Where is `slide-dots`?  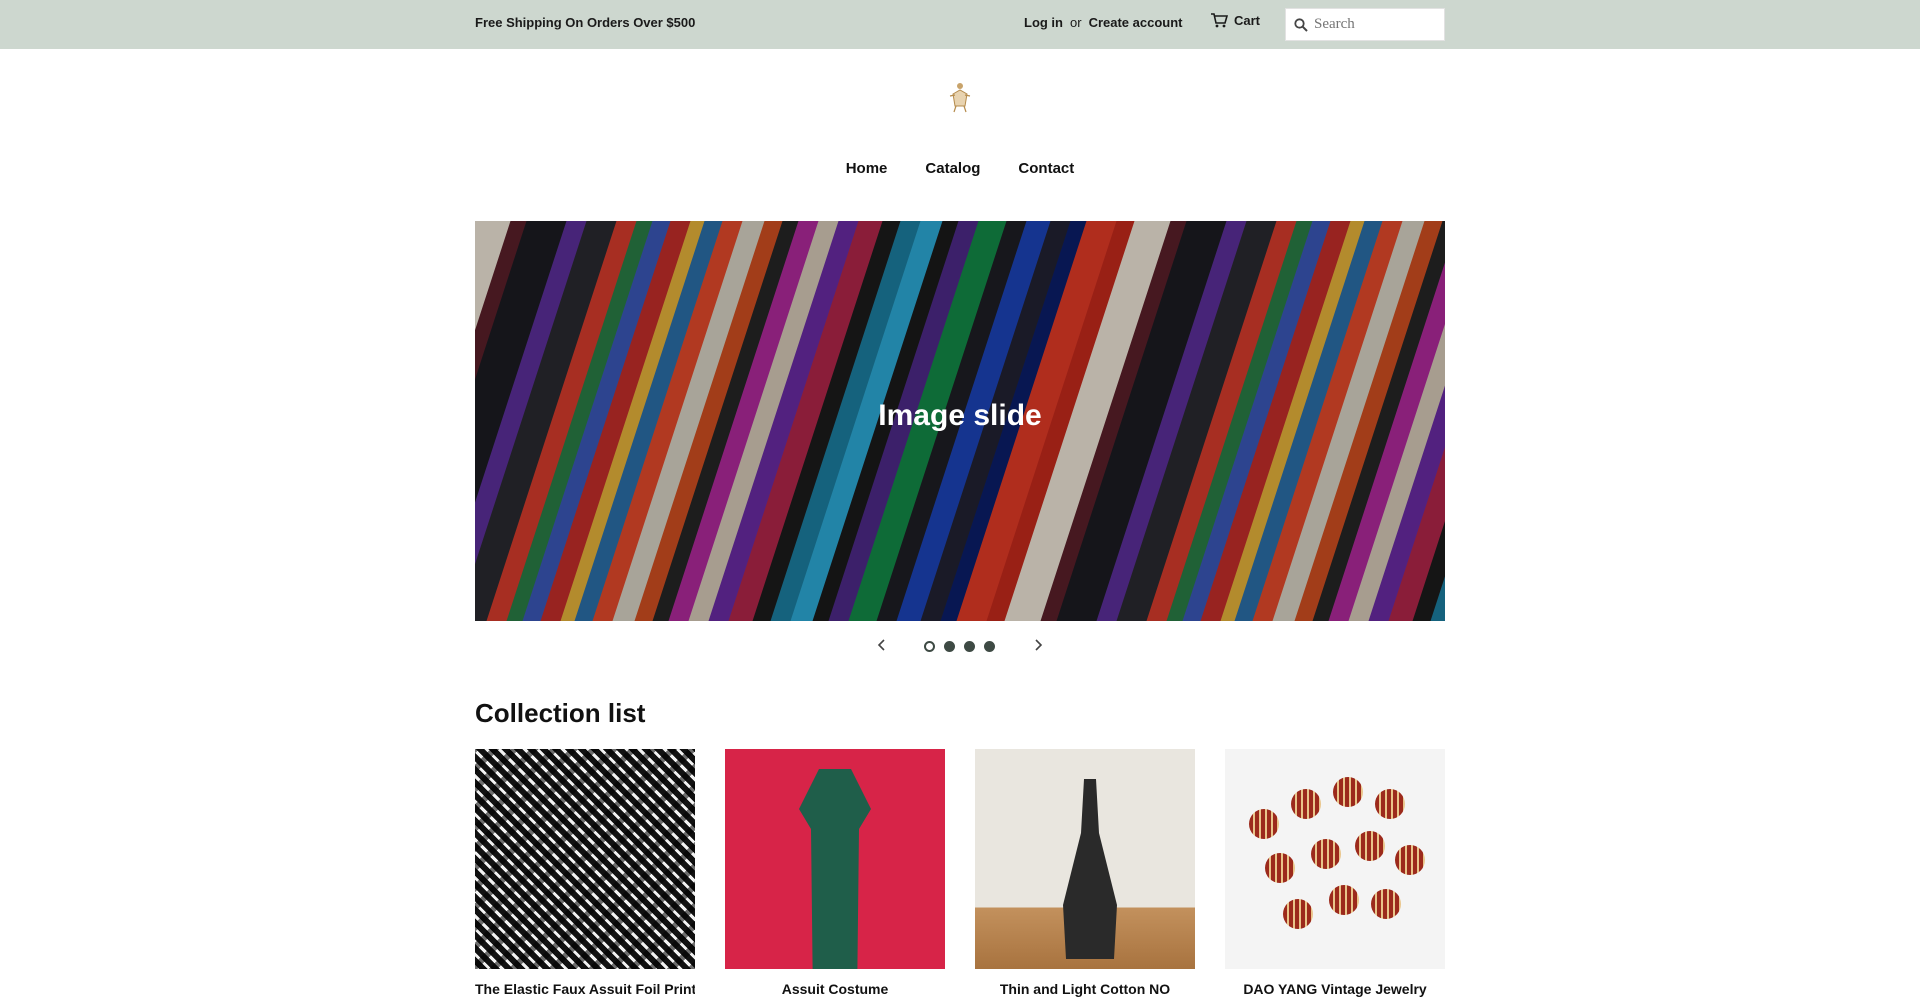
slide-dots is located at coordinates (959, 646).